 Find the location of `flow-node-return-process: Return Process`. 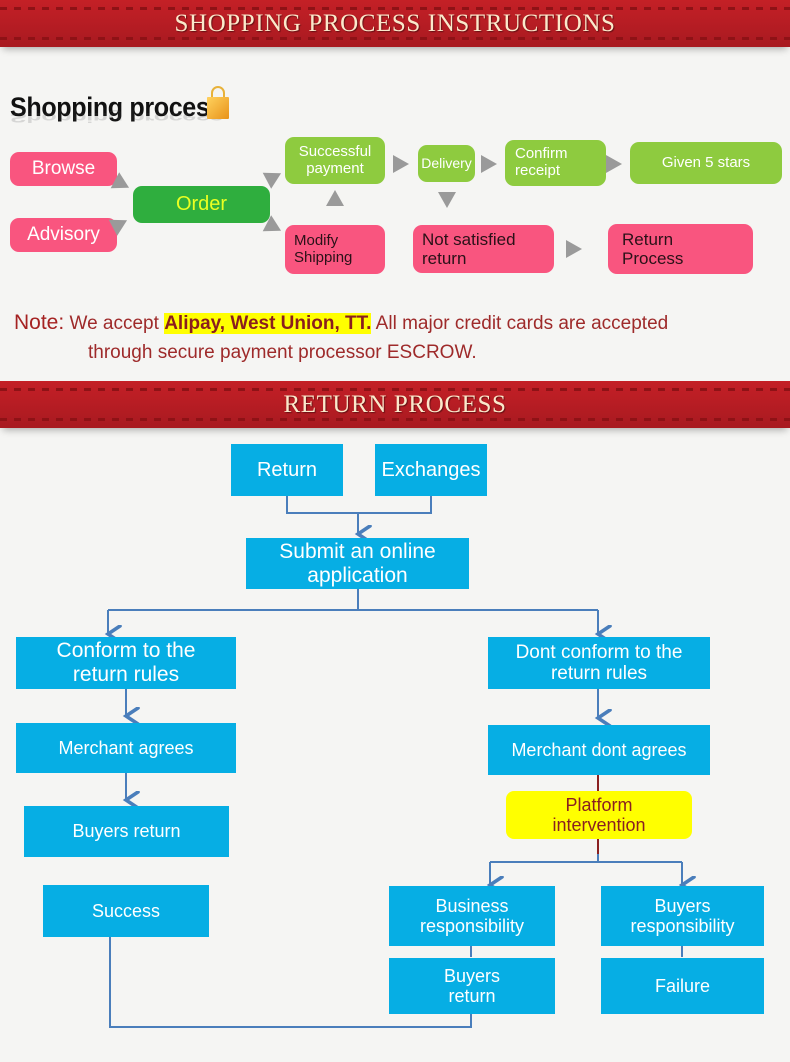

flow-node-return-process: Return Process is located at coordinates (680, 249).